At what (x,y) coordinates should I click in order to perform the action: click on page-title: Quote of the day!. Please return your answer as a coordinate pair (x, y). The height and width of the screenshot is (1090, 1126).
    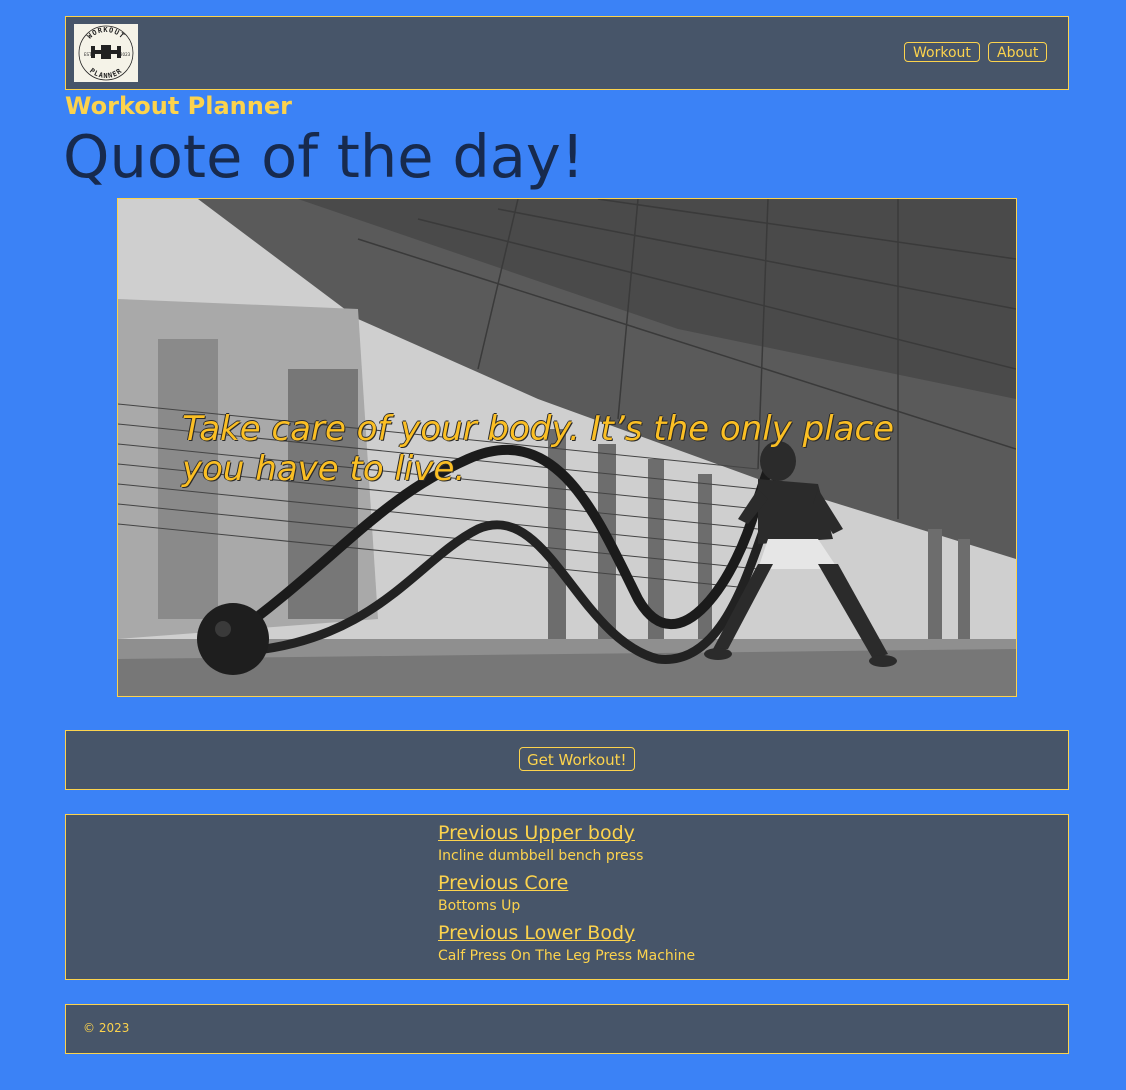
    Looking at the image, I should click on (324, 156).